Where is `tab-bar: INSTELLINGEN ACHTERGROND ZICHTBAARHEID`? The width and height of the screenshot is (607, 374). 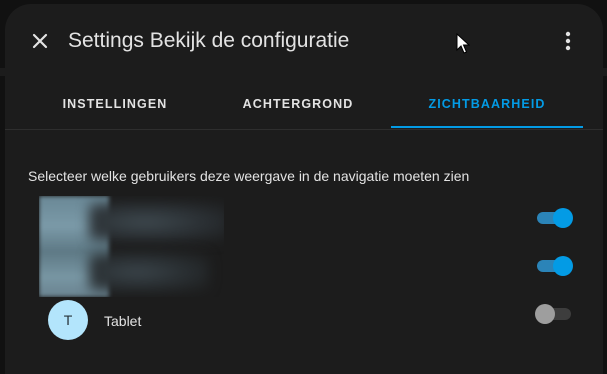 tab-bar: INSTELLINGEN ACHTERGROND ZICHTBAARHEID is located at coordinates (304, 104).